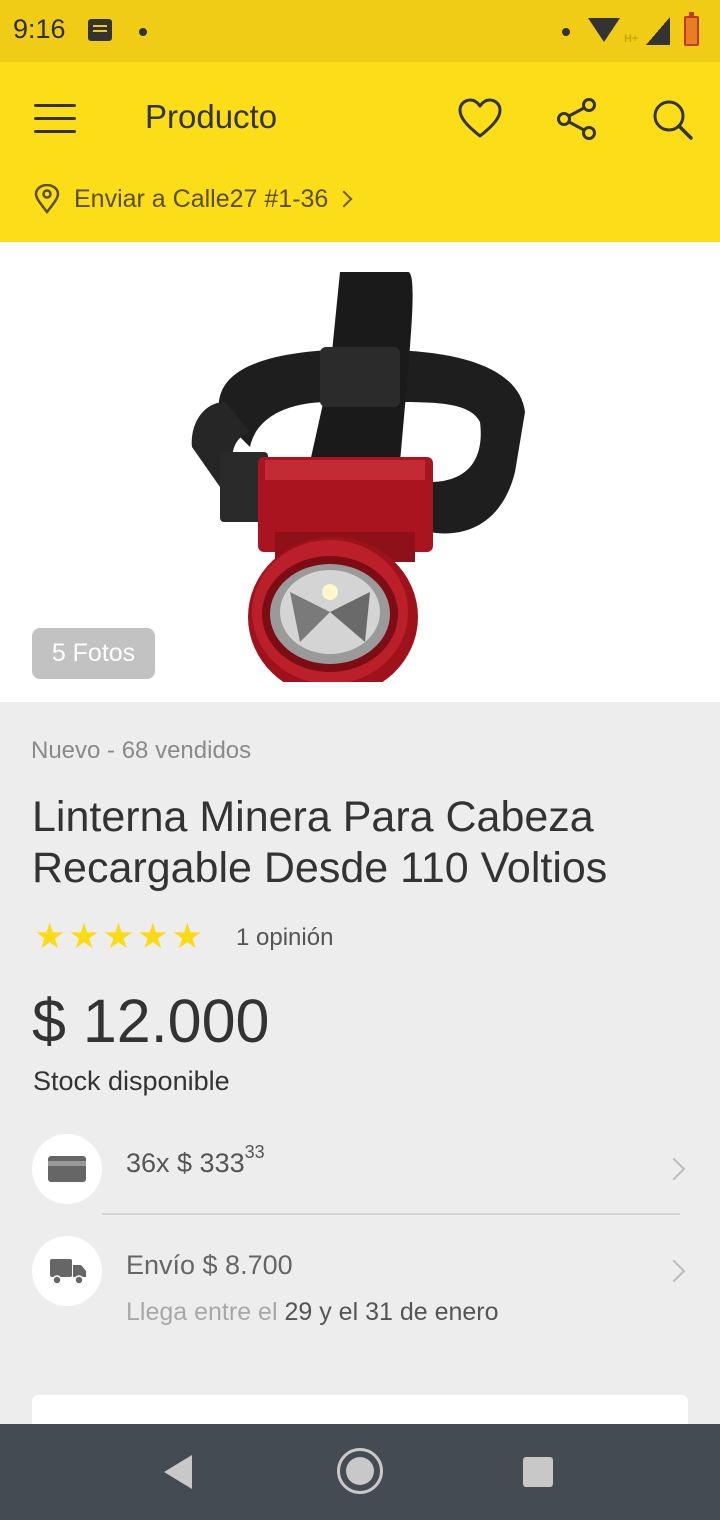  What do you see at coordinates (209, 1265) in the screenshot?
I see `shipping-cost: Envío $ 8.700` at bounding box center [209, 1265].